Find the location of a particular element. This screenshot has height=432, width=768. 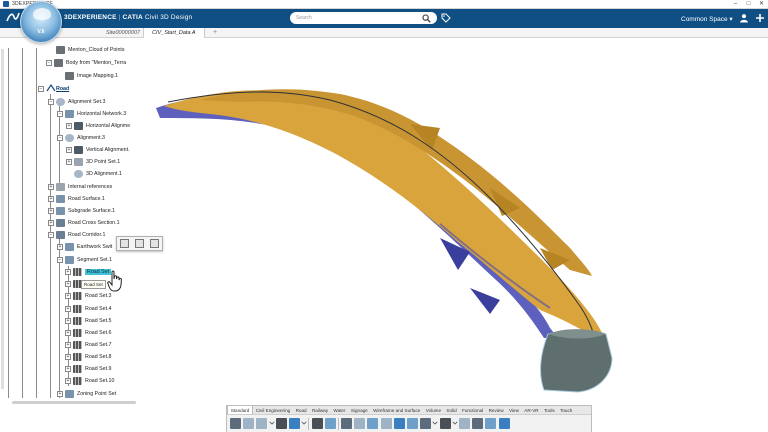

tree-item-3d-point-set: + 3D Point Set.1 is located at coordinates (93, 161).